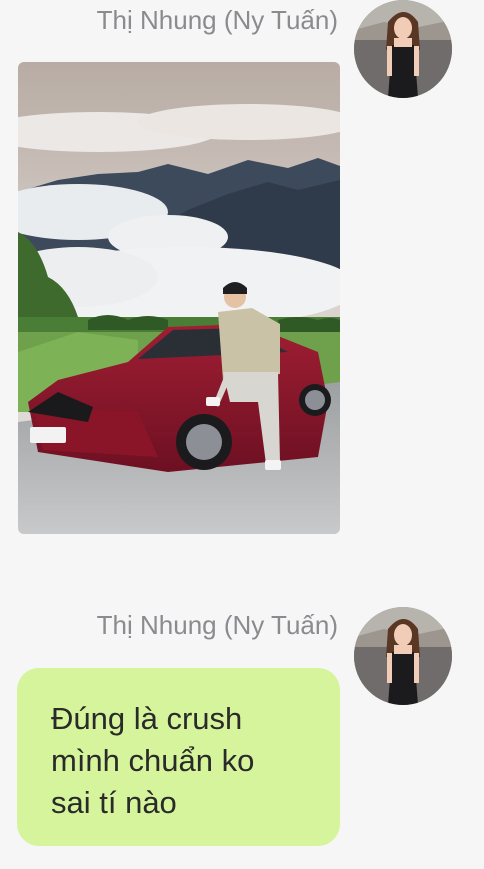 This screenshot has height=869, width=484. Describe the element at coordinates (114, 802) in the screenshot. I see `message-text-line: sai tí nào` at that location.